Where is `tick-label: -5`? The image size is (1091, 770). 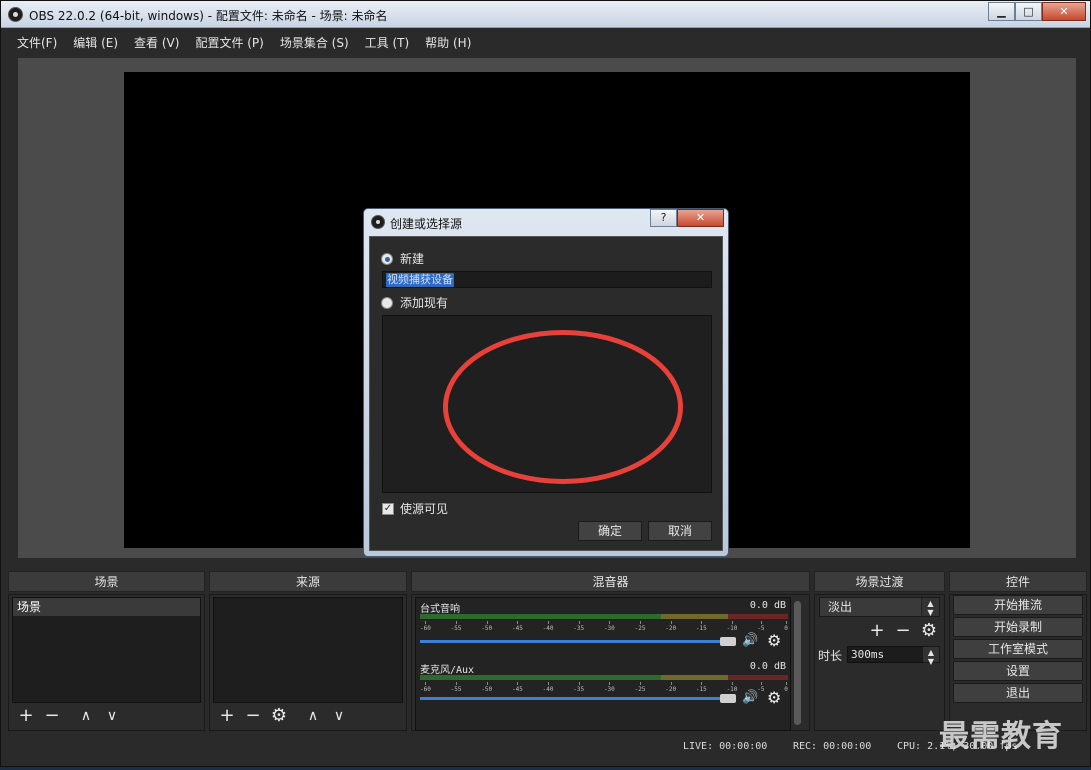 tick-label: -5 is located at coordinates (760, 627).